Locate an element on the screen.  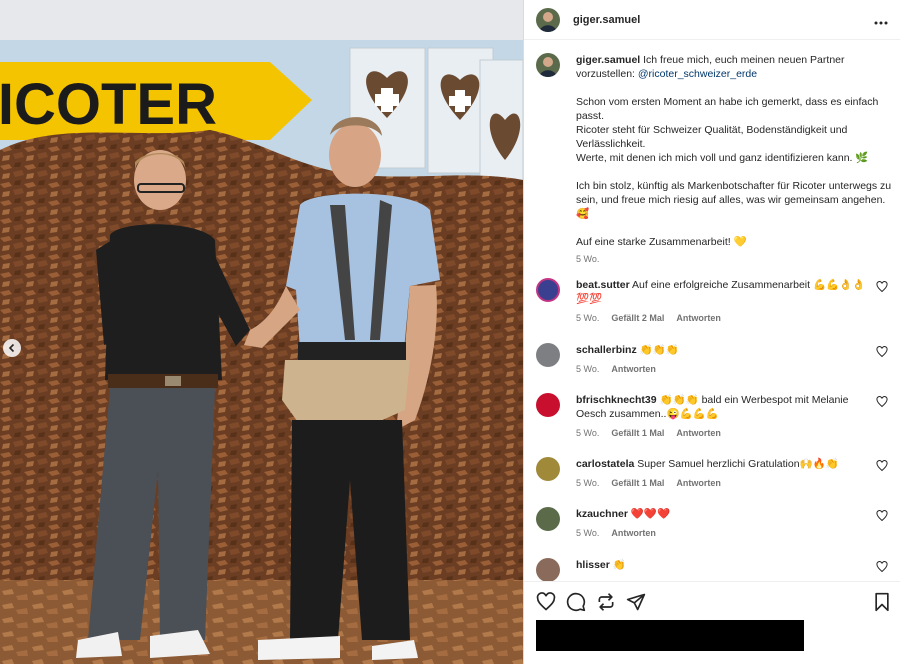
post-actions-bar is located at coordinates (712, 601).